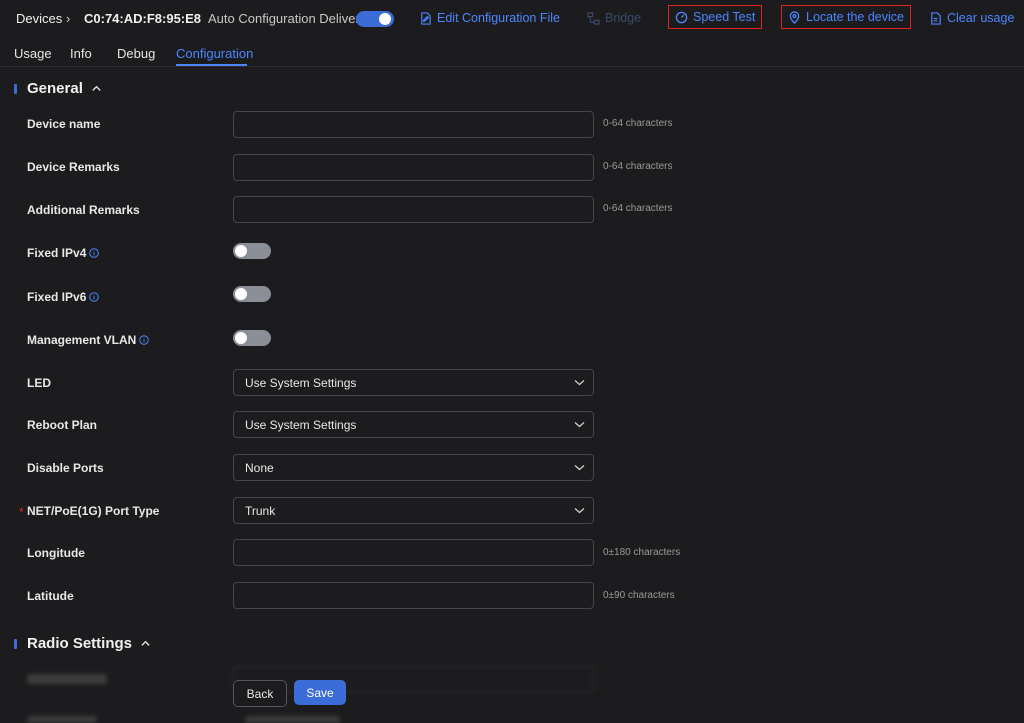 The width and height of the screenshot is (1024, 723). What do you see at coordinates (642, 552) in the screenshot?
I see `longitude-hint: 0±180 characters` at bounding box center [642, 552].